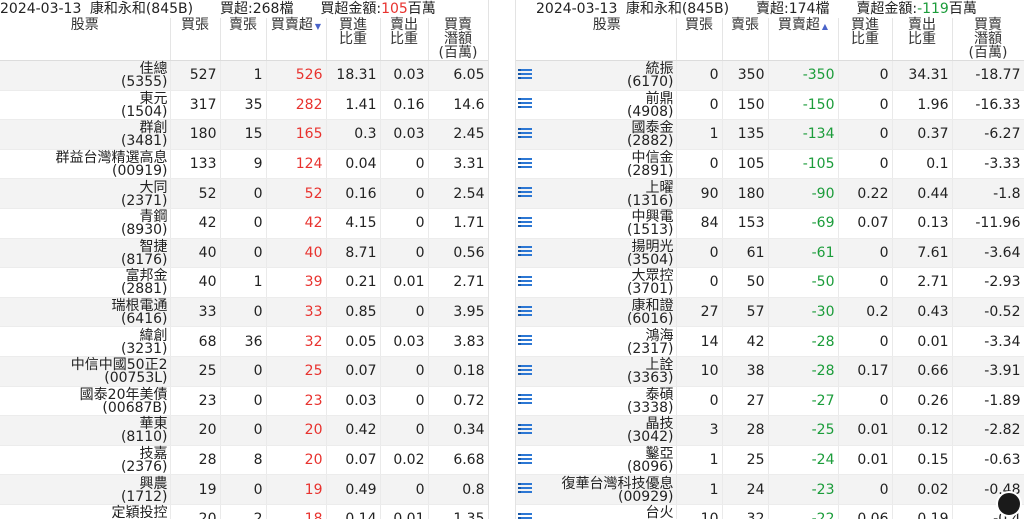  What do you see at coordinates (244, 164) in the screenshot?
I see `table-row: 群益台灣精選高息 (00919) 133 9 124 0.04 0 3.31` at bounding box center [244, 164].